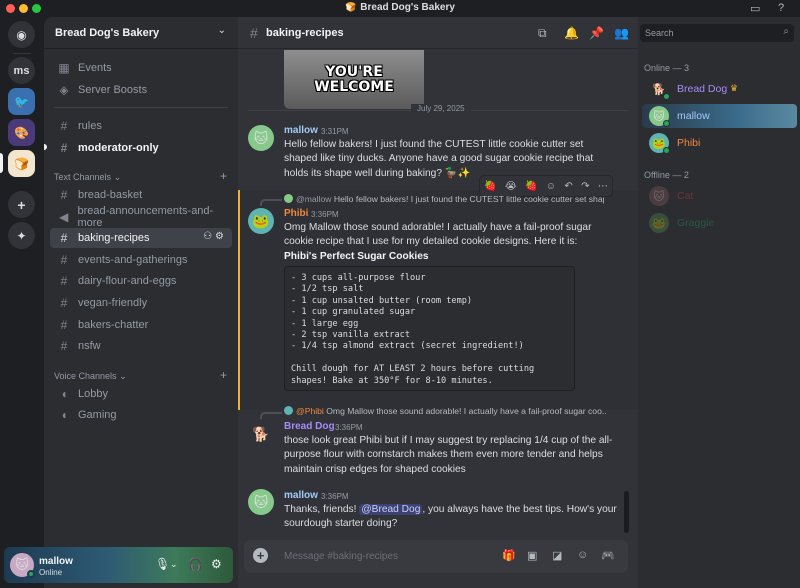 This screenshot has height=588, width=800. I want to click on channel-dairy-flour-and-eggs: # dairy-flour-and-eggs, so click(141, 281).